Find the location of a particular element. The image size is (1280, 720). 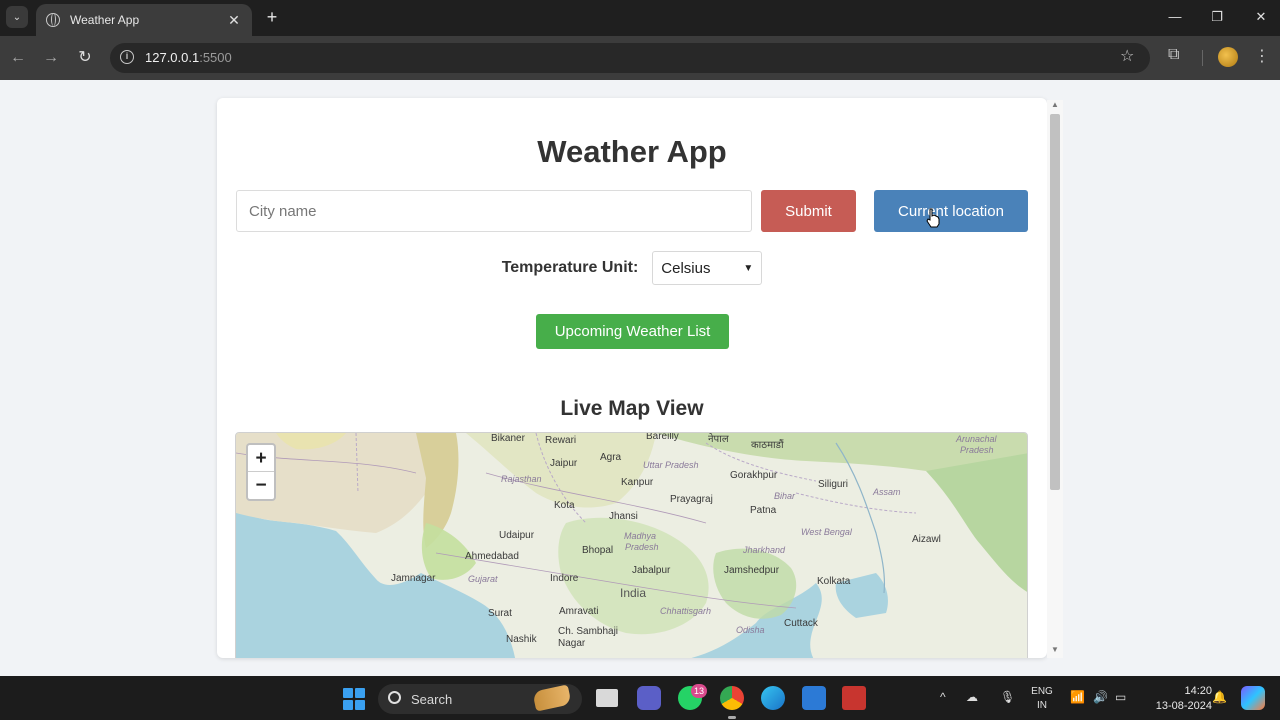

map-label: Chhattisgarh is located at coordinates (686, 611).